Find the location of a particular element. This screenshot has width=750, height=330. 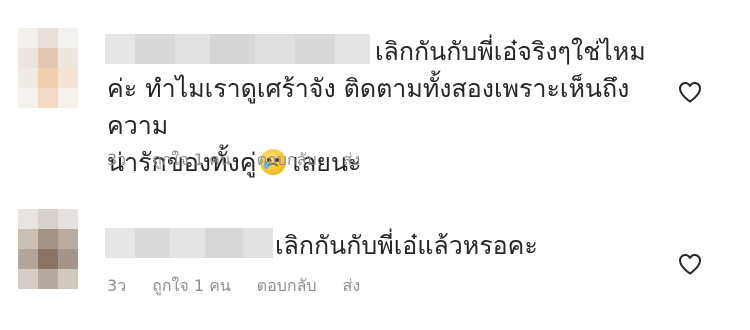

comment-line: เลิกกันกับพี่เอ๋จริงๆใช่ไหม is located at coordinates (510, 51).